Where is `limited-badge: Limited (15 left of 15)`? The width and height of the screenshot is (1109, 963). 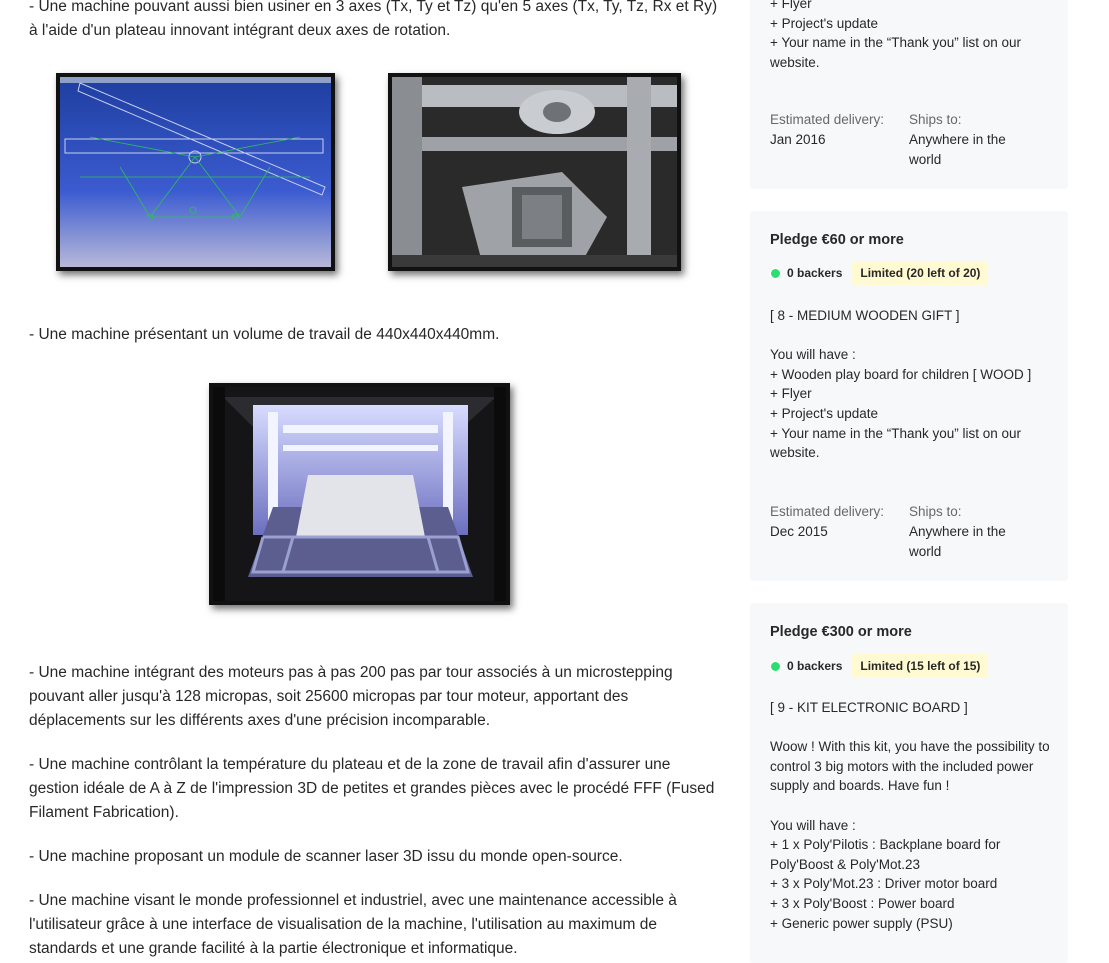 limited-badge: Limited (15 left of 15) is located at coordinates (920, 666).